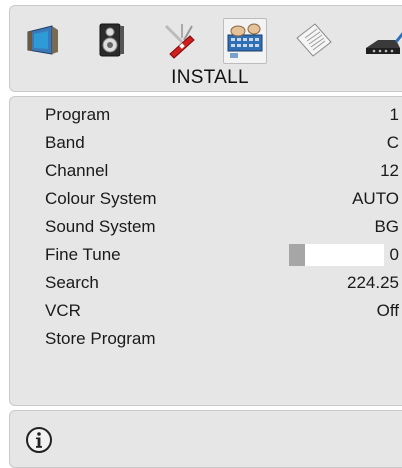 Image resolution: width=402 pixels, height=468 pixels. I want to click on swiss-knife-icon, so click(181, 41).